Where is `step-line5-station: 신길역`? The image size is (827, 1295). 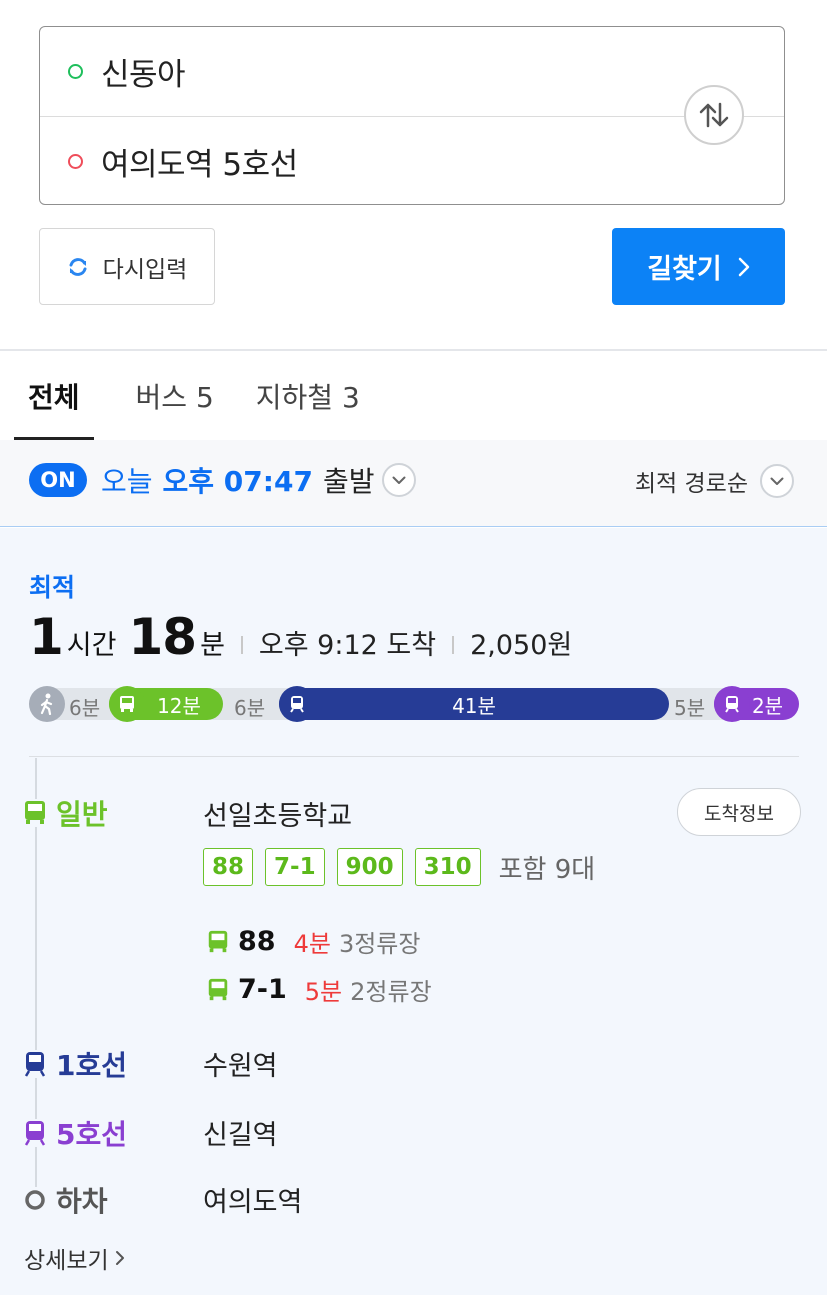 step-line5-station: 신길역 is located at coordinates (240, 1135).